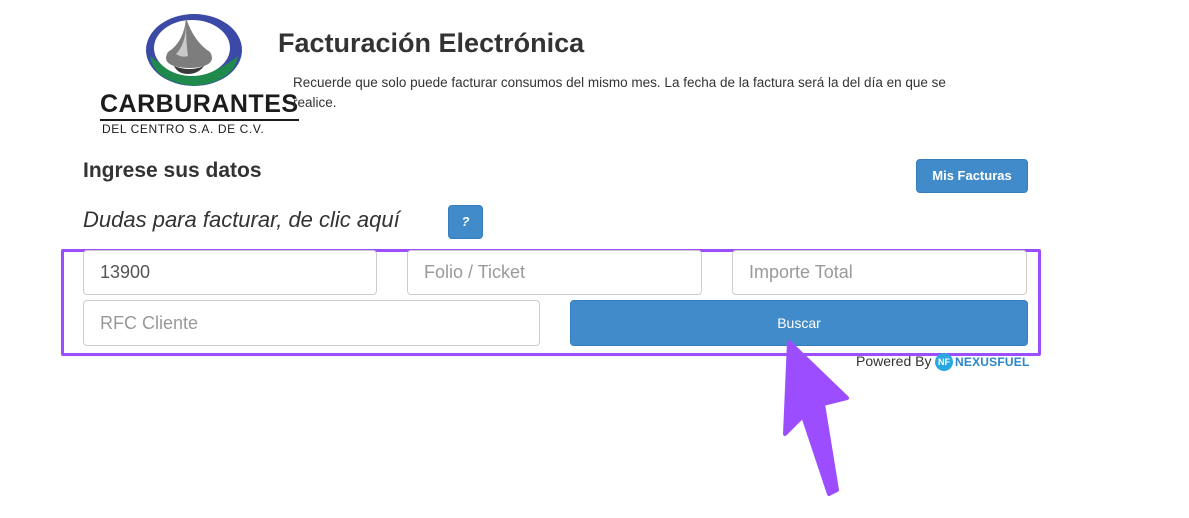 The height and width of the screenshot is (518, 1189). Describe the element at coordinates (554, 272) in the screenshot. I see `folio-ticket-input` at that location.